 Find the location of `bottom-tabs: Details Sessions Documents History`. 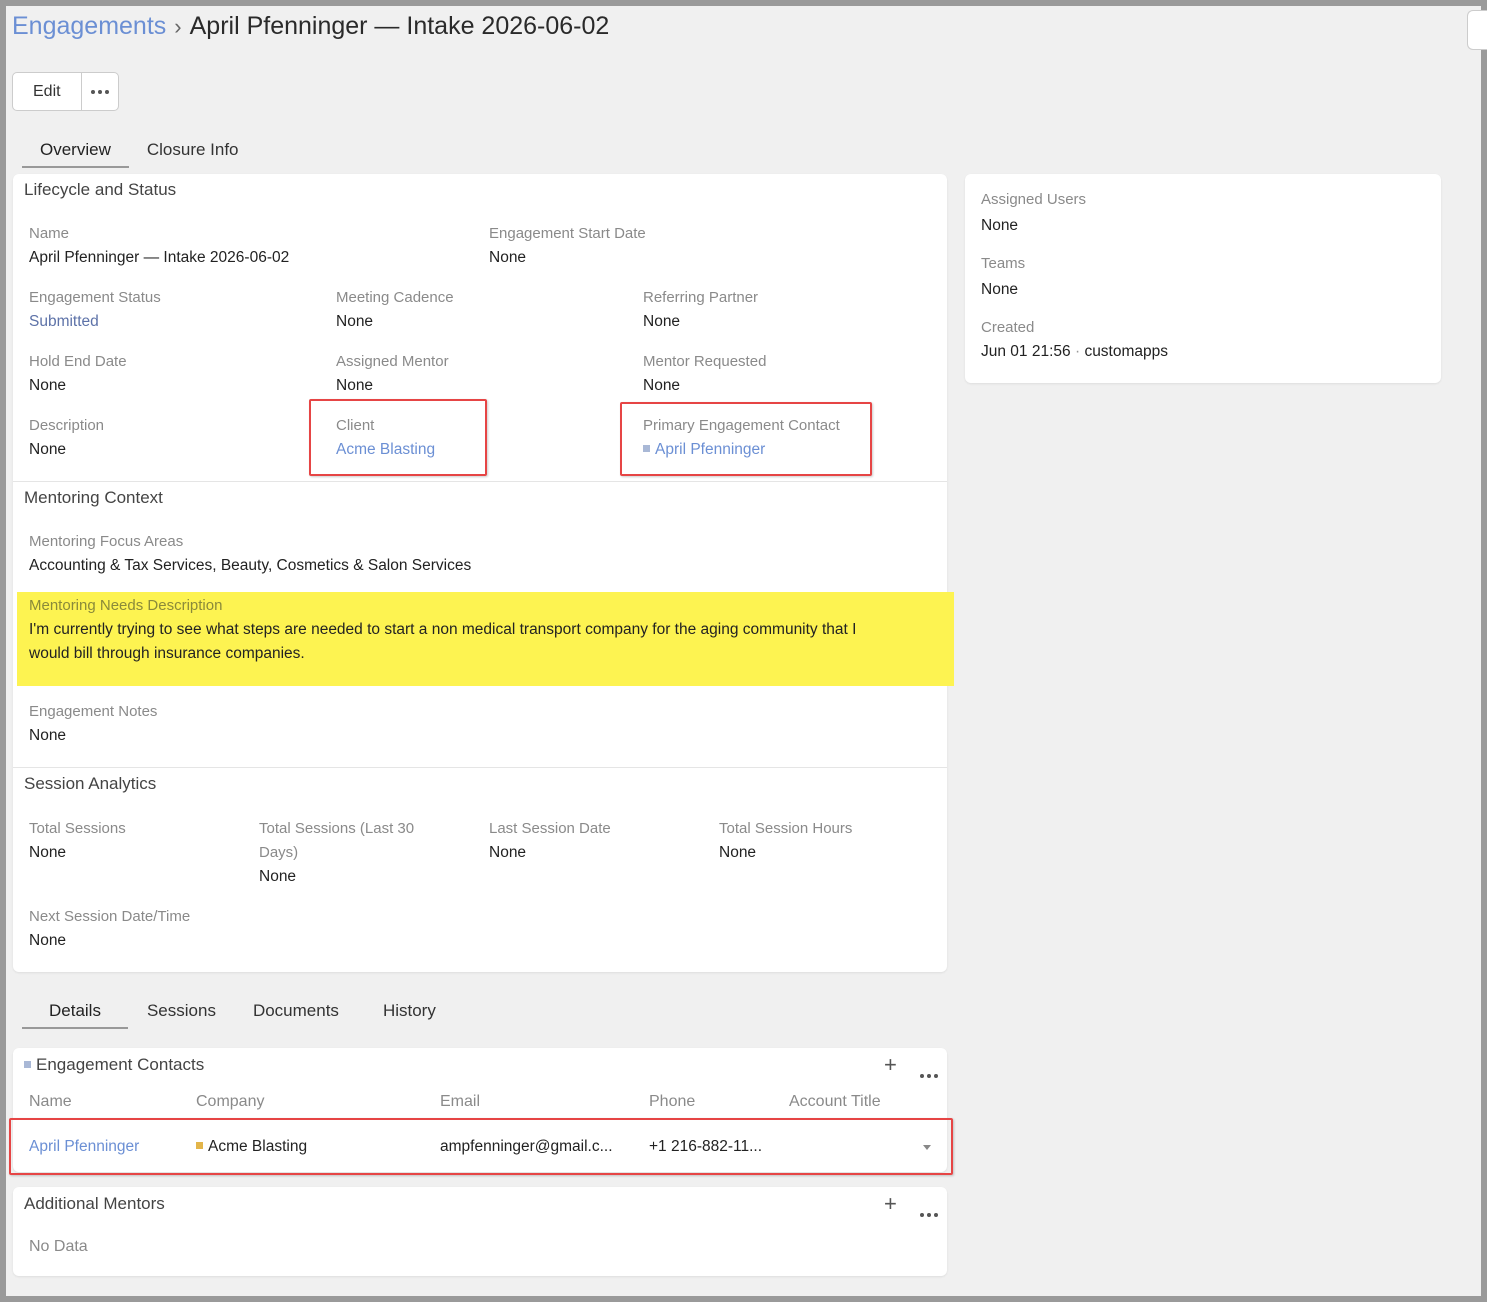

bottom-tabs: Details Sessions Documents History is located at coordinates (238, 1012).